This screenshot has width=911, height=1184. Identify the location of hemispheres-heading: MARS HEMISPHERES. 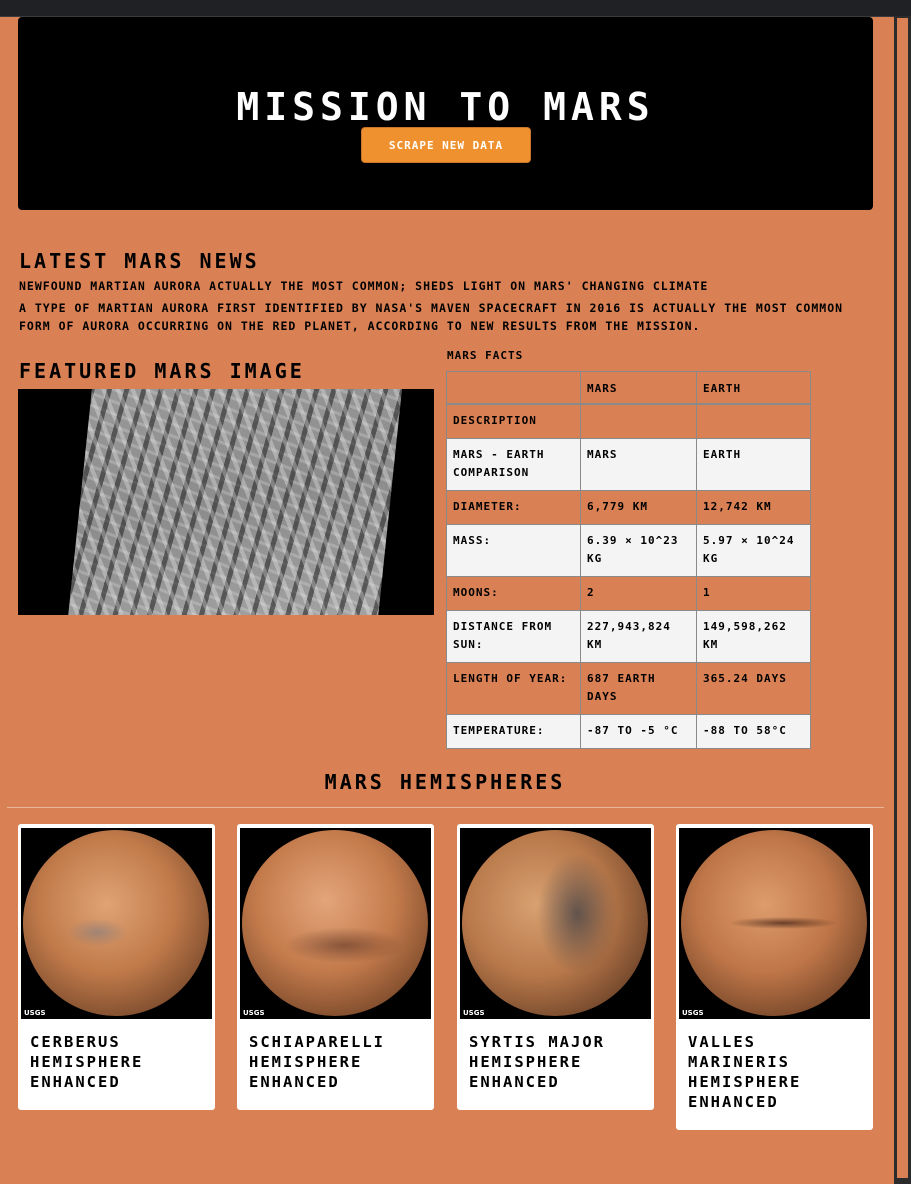
(445, 782).